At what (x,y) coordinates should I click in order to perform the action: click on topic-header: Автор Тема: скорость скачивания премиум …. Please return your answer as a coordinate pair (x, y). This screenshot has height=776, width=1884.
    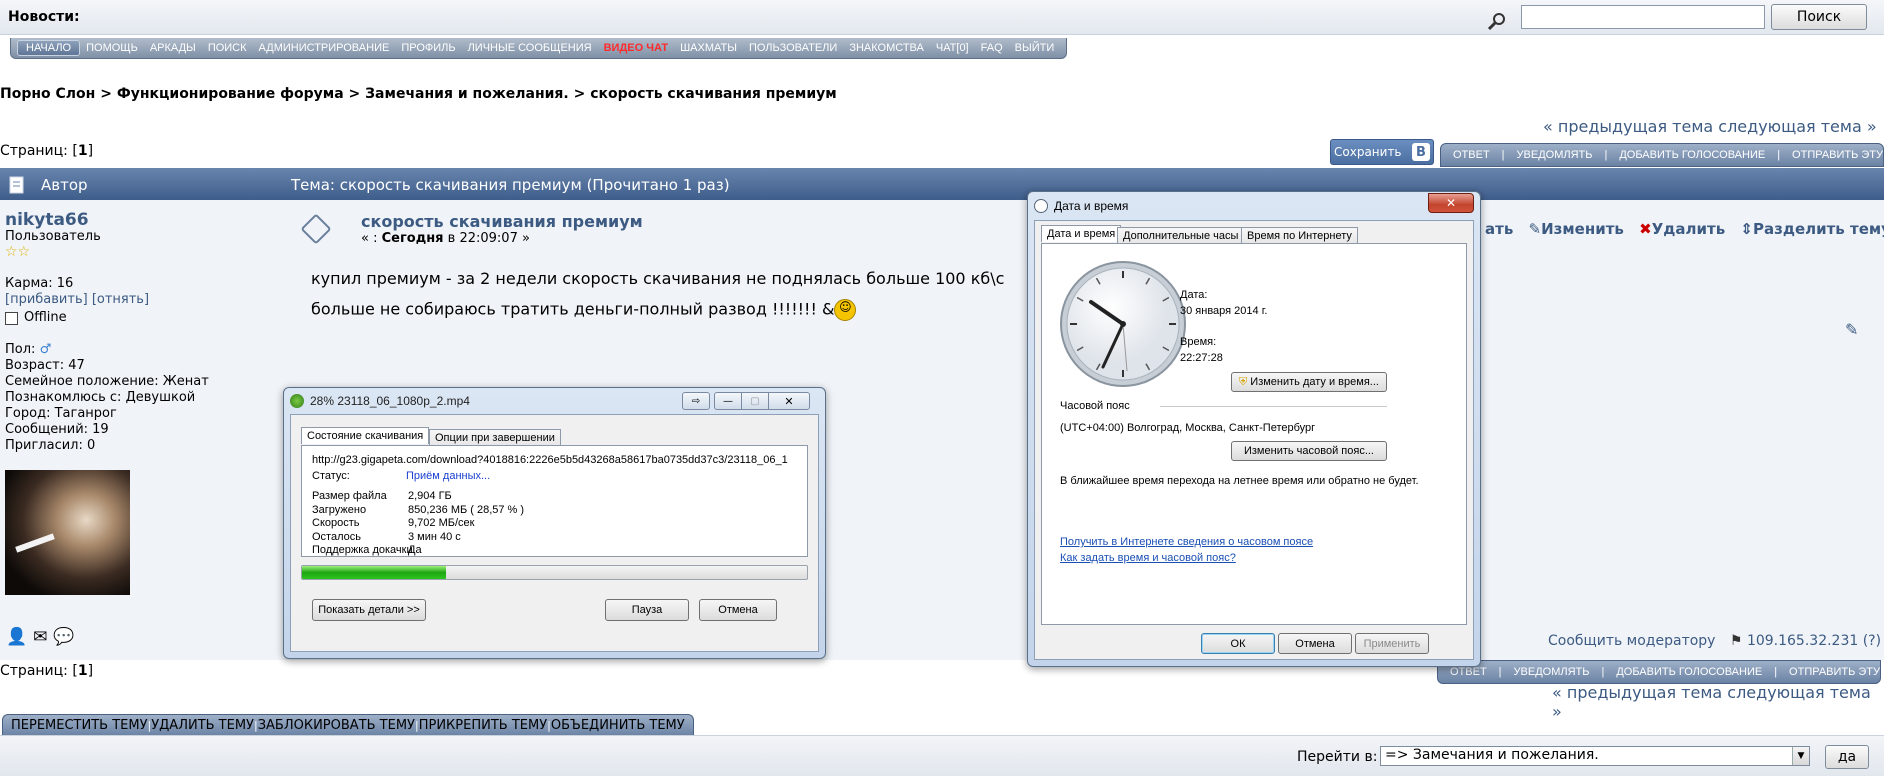
    Looking at the image, I should click on (942, 184).